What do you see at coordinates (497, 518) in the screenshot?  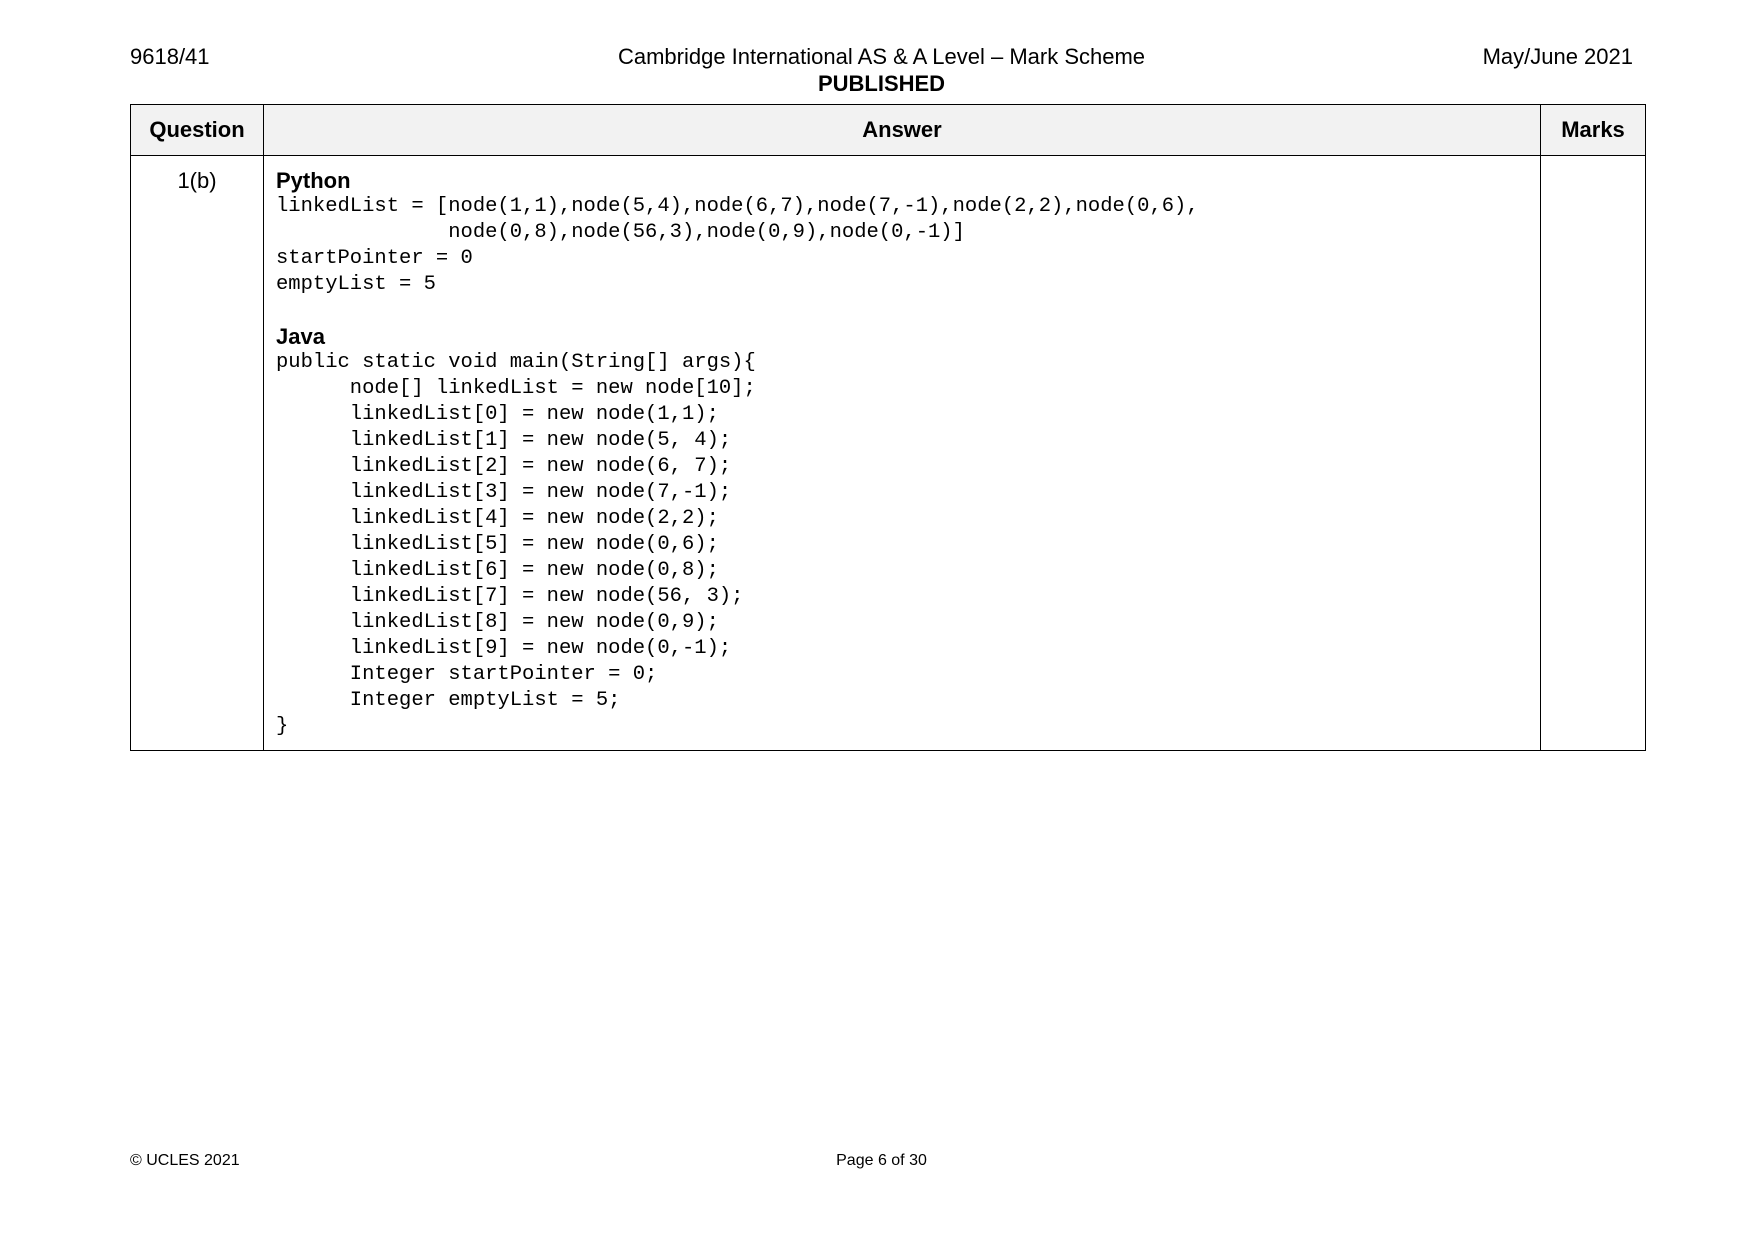 I see `code-line: linkedList[4] = new node(2,2);` at bounding box center [497, 518].